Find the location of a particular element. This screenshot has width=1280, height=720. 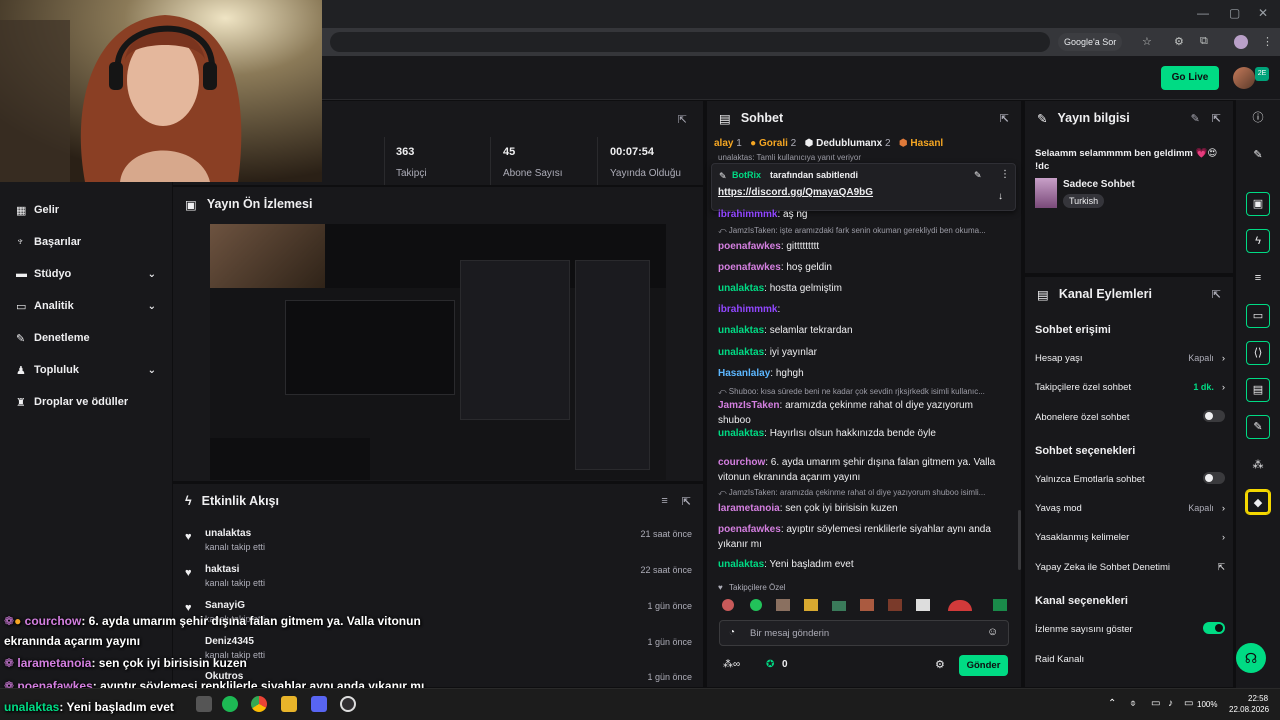

raid-channel-row: Raid Kanalı is located at coordinates (1130, 659).